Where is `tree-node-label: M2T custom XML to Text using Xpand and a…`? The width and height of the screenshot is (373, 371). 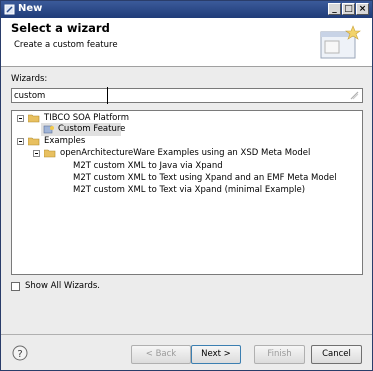
tree-node-label: M2T custom XML to Text using Xpand and a… is located at coordinates (205, 178).